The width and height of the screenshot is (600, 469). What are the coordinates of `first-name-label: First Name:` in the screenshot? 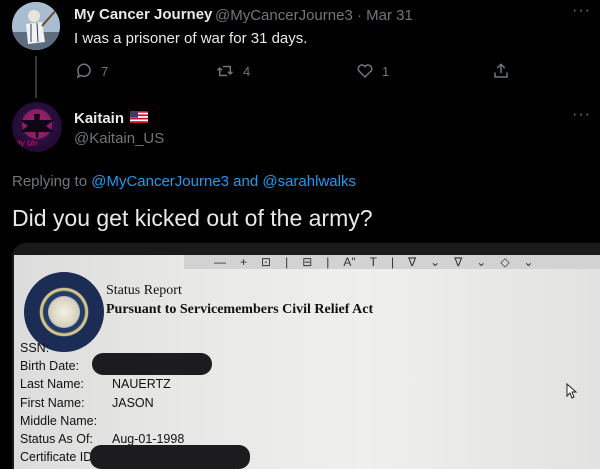 It's located at (52, 403).